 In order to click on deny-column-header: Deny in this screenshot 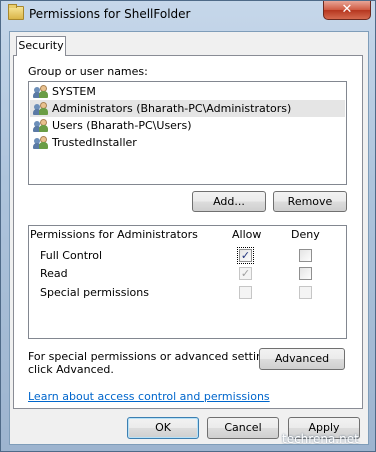, I will do `click(305, 234)`.